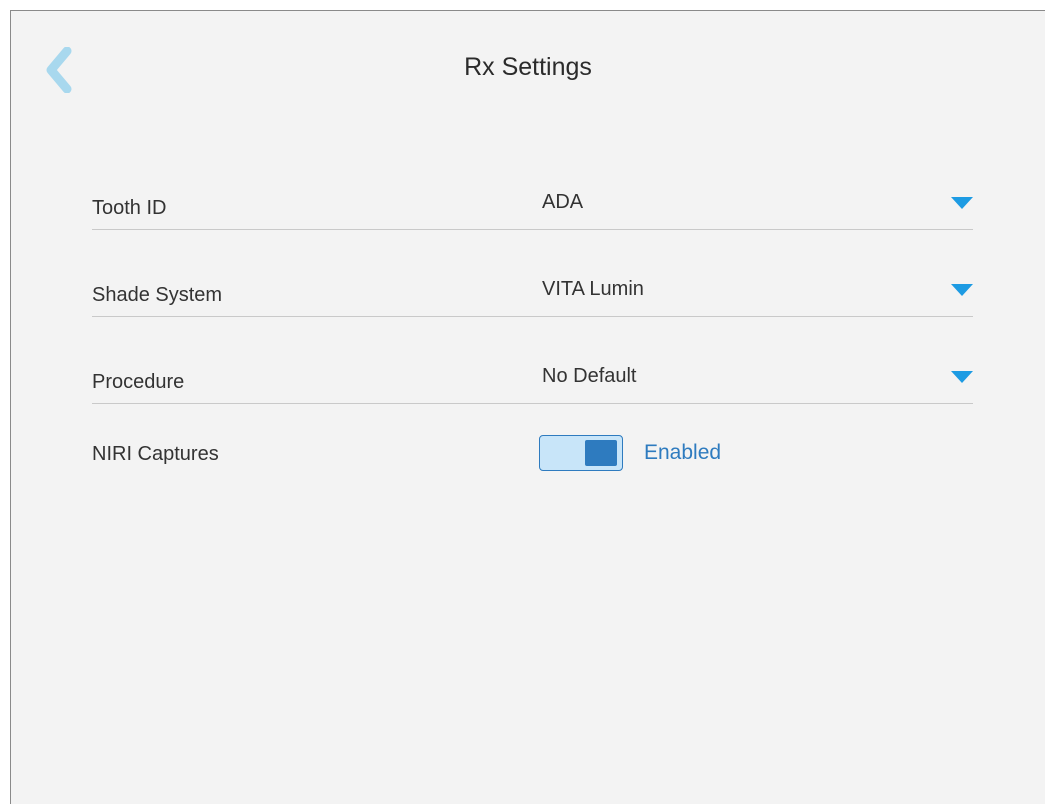  What do you see at coordinates (528, 67) in the screenshot?
I see `page-title: Rx Settings` at bounding box center [528, 67].